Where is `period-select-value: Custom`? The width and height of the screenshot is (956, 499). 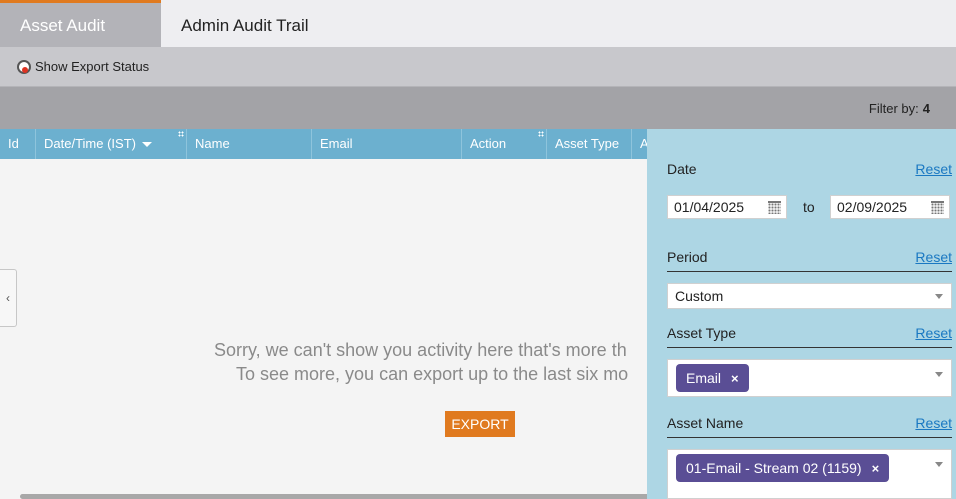
period-select-value: Custom is located at coordinates (699, 296).